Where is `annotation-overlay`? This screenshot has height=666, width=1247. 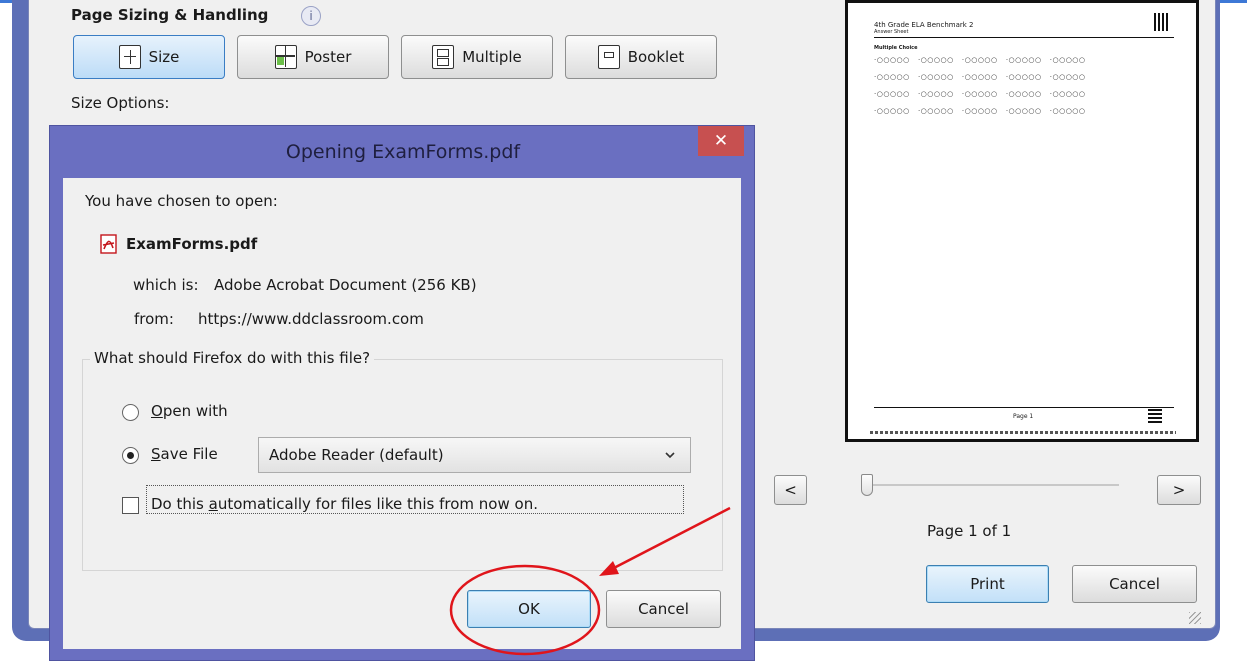
annotation-overlay is located at coordinates (590, 581).